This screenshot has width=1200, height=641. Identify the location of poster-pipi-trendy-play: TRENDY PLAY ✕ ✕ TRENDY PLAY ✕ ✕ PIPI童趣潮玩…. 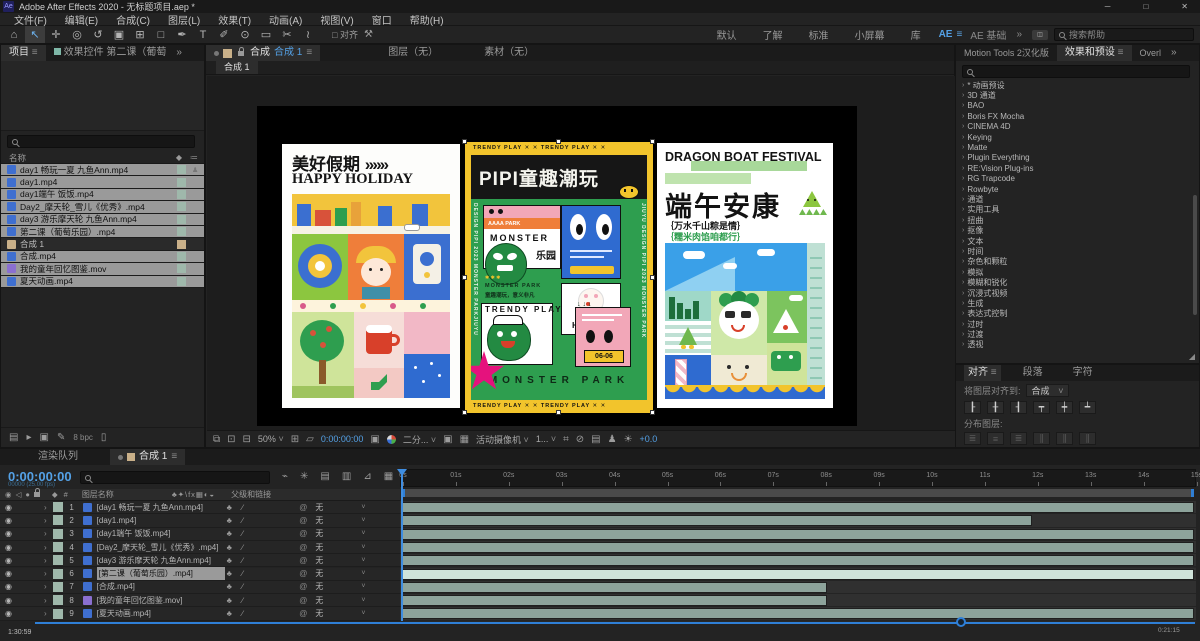
(558, 277).